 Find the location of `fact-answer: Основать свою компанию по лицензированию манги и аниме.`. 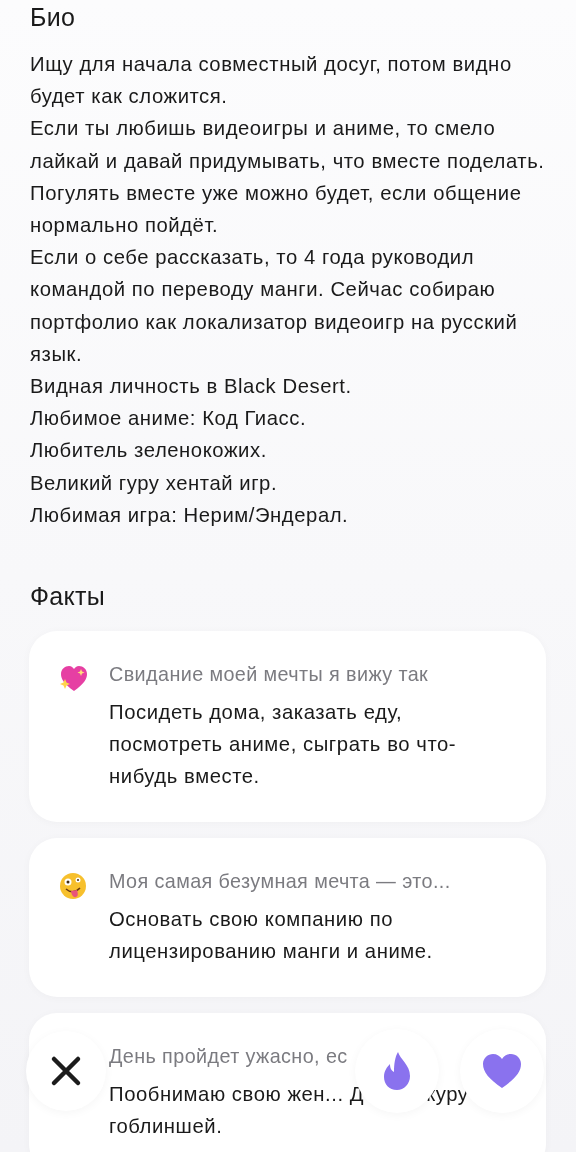

fact-answer: Основать свою компанию по лицензированию манги и аниме. is located at coordinates (271, 935).